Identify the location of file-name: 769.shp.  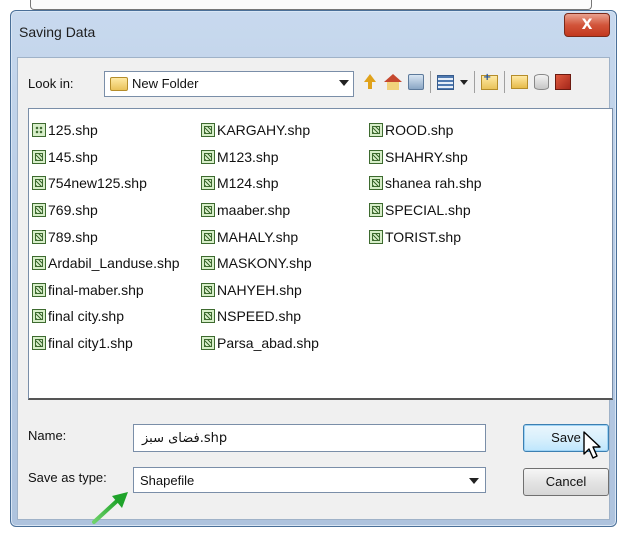
(73, 210).